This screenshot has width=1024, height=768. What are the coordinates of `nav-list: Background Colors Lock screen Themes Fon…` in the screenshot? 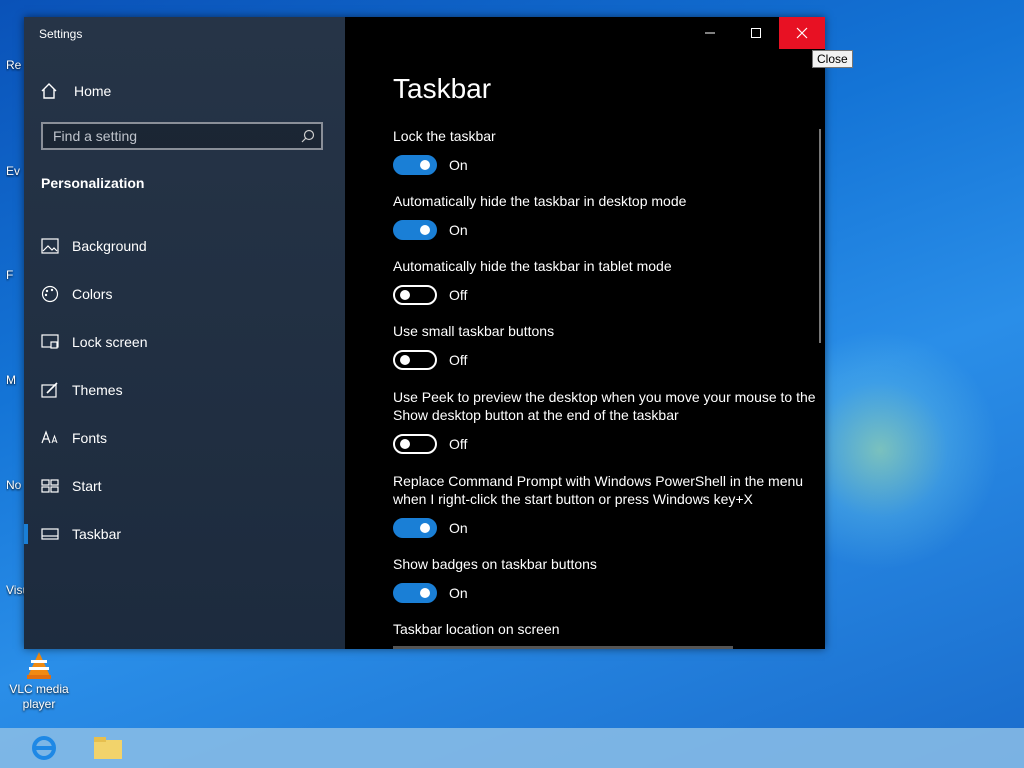 It's located at (184, 390).